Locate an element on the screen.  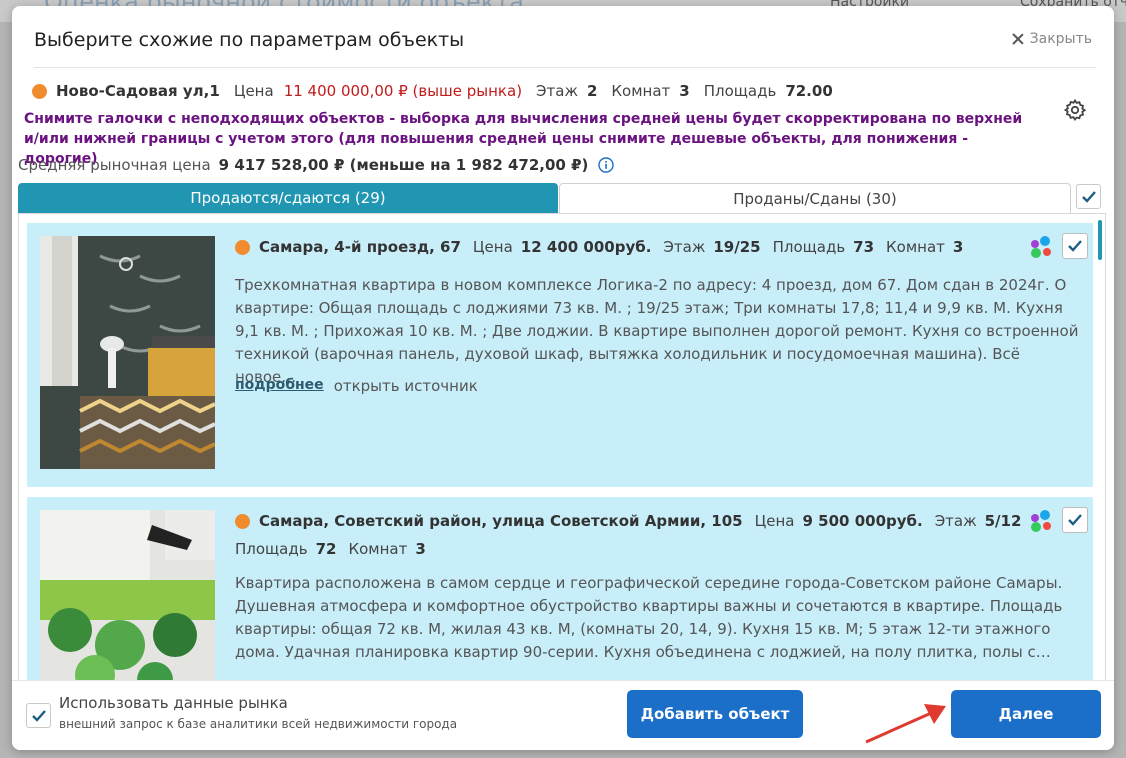
select-all-checkbox is located at coordinates (1088, 196).